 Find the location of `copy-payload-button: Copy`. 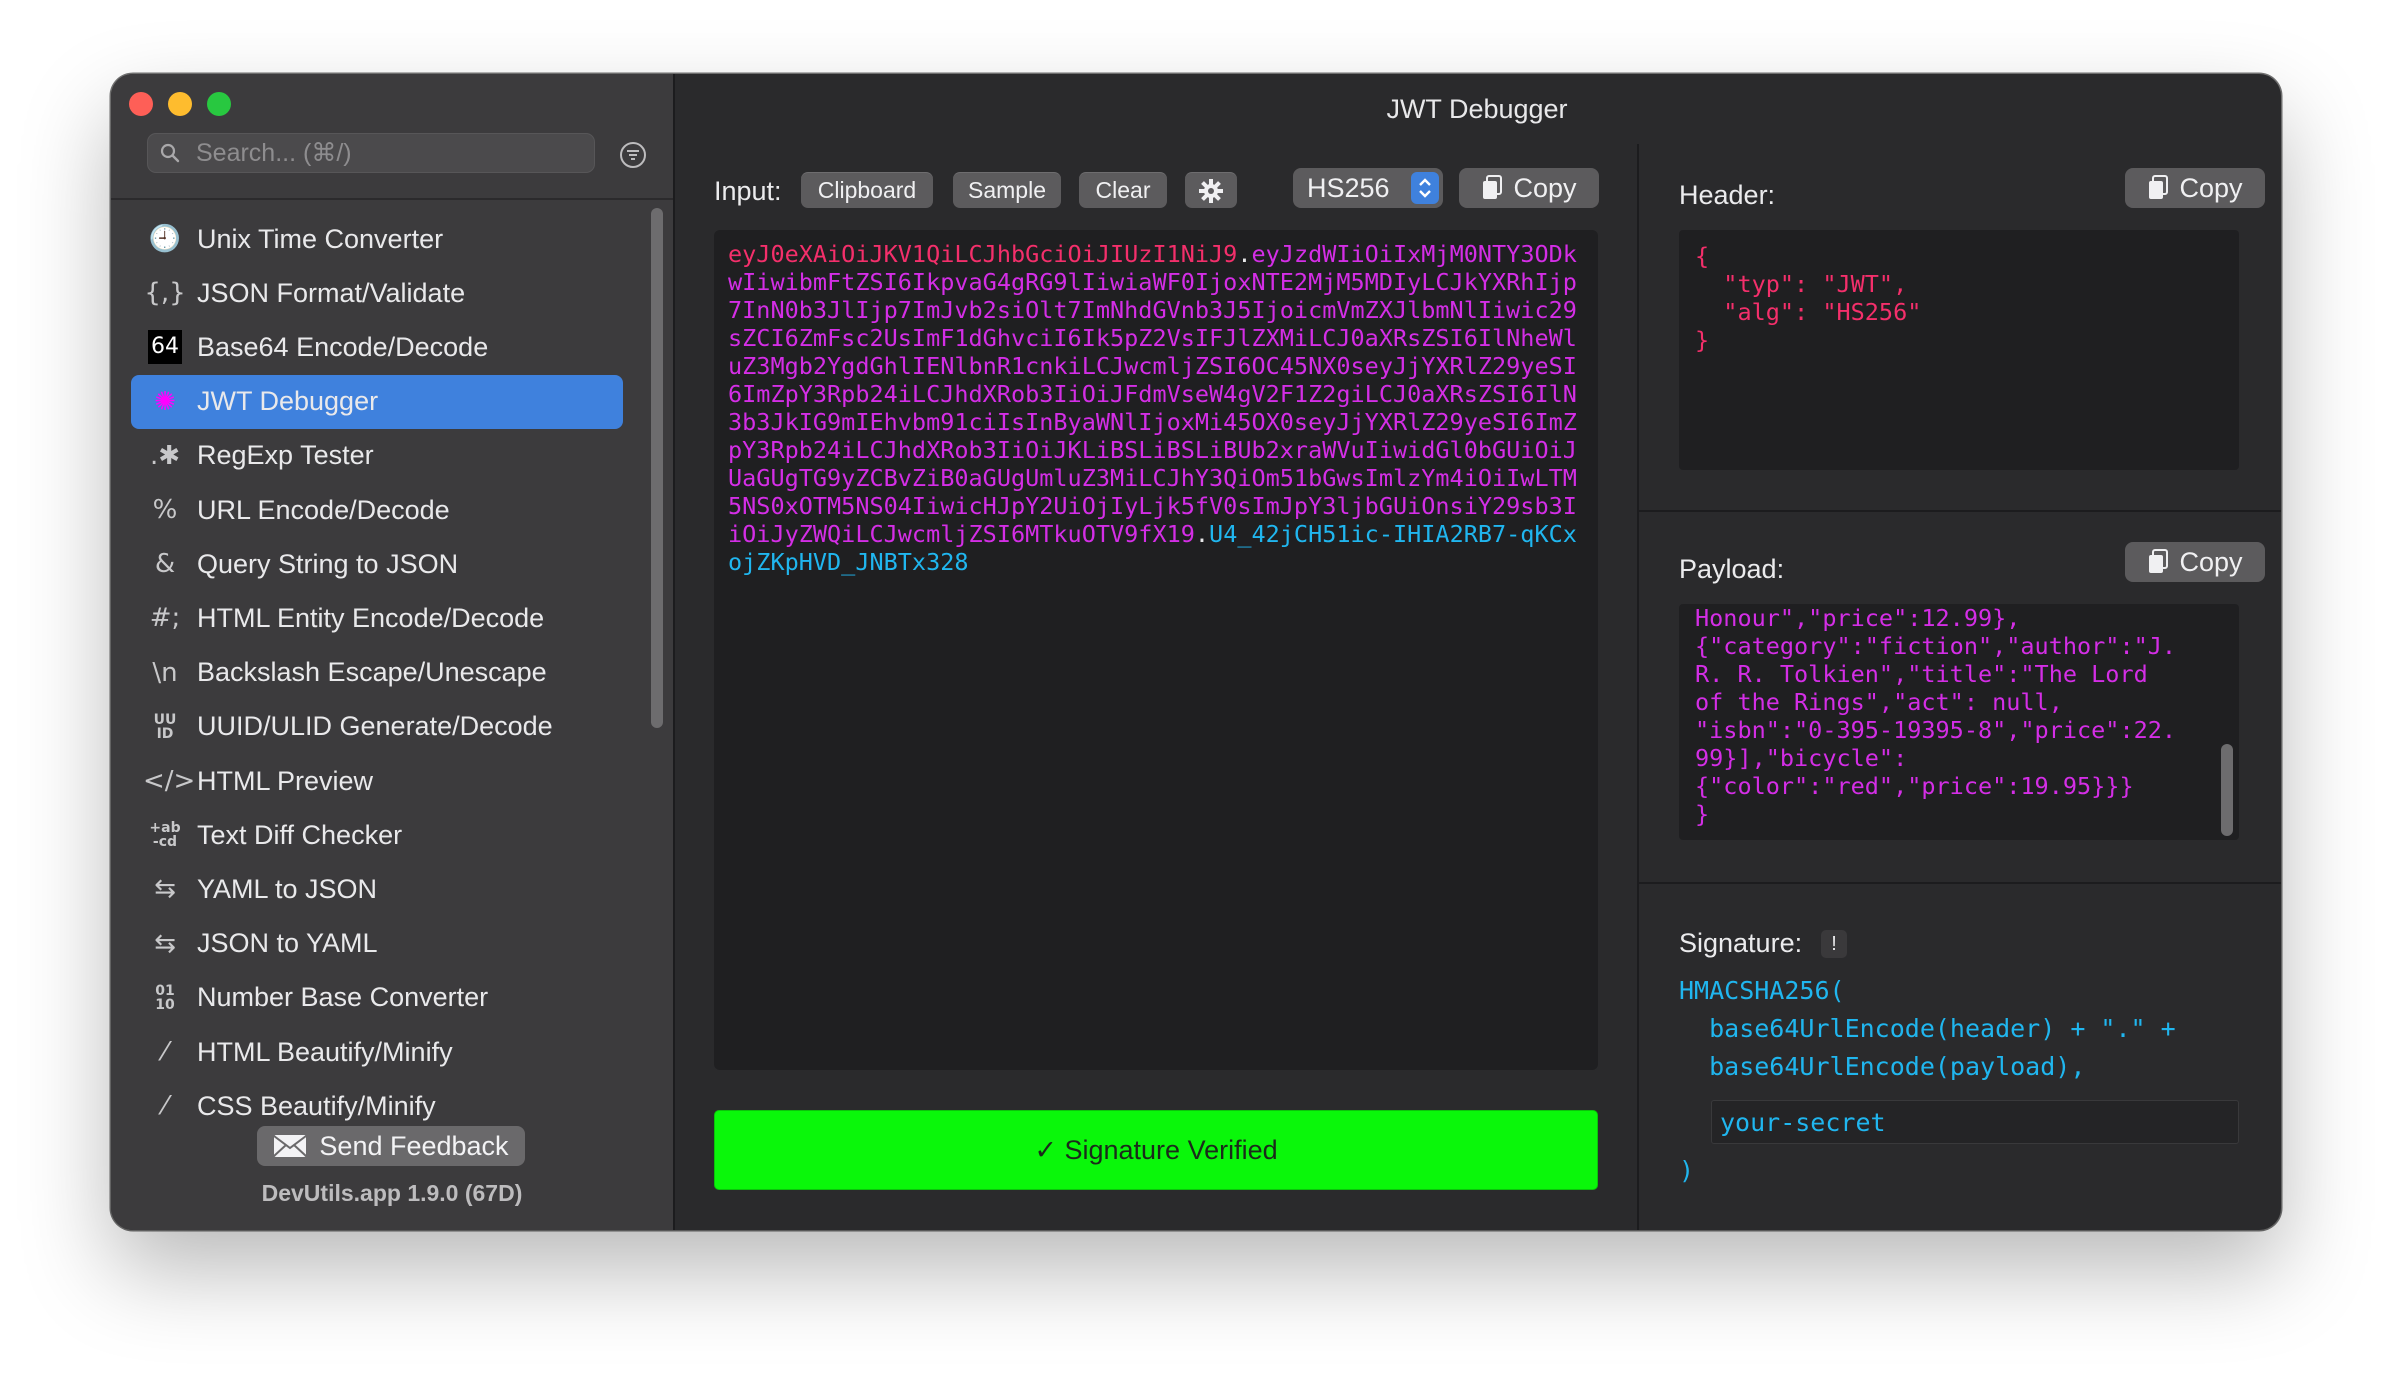

copy-payload-button: Copy is located at coordinates (2195, 562).